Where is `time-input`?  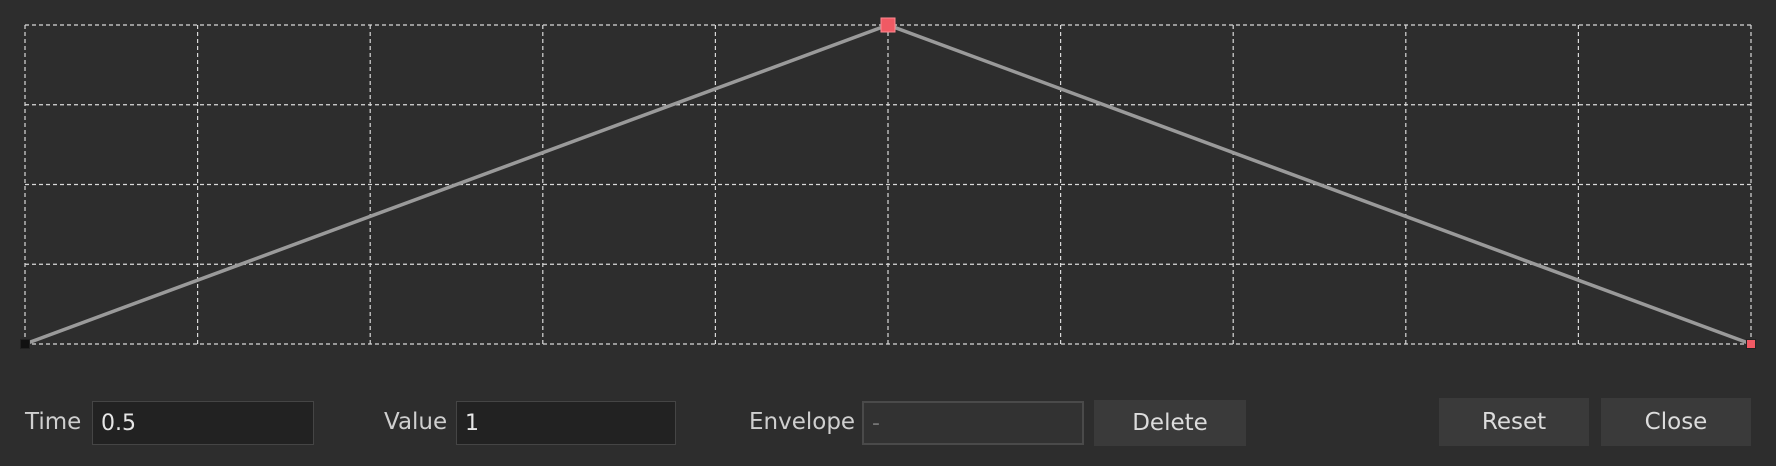 time-input is located at coordinates (203, 423).